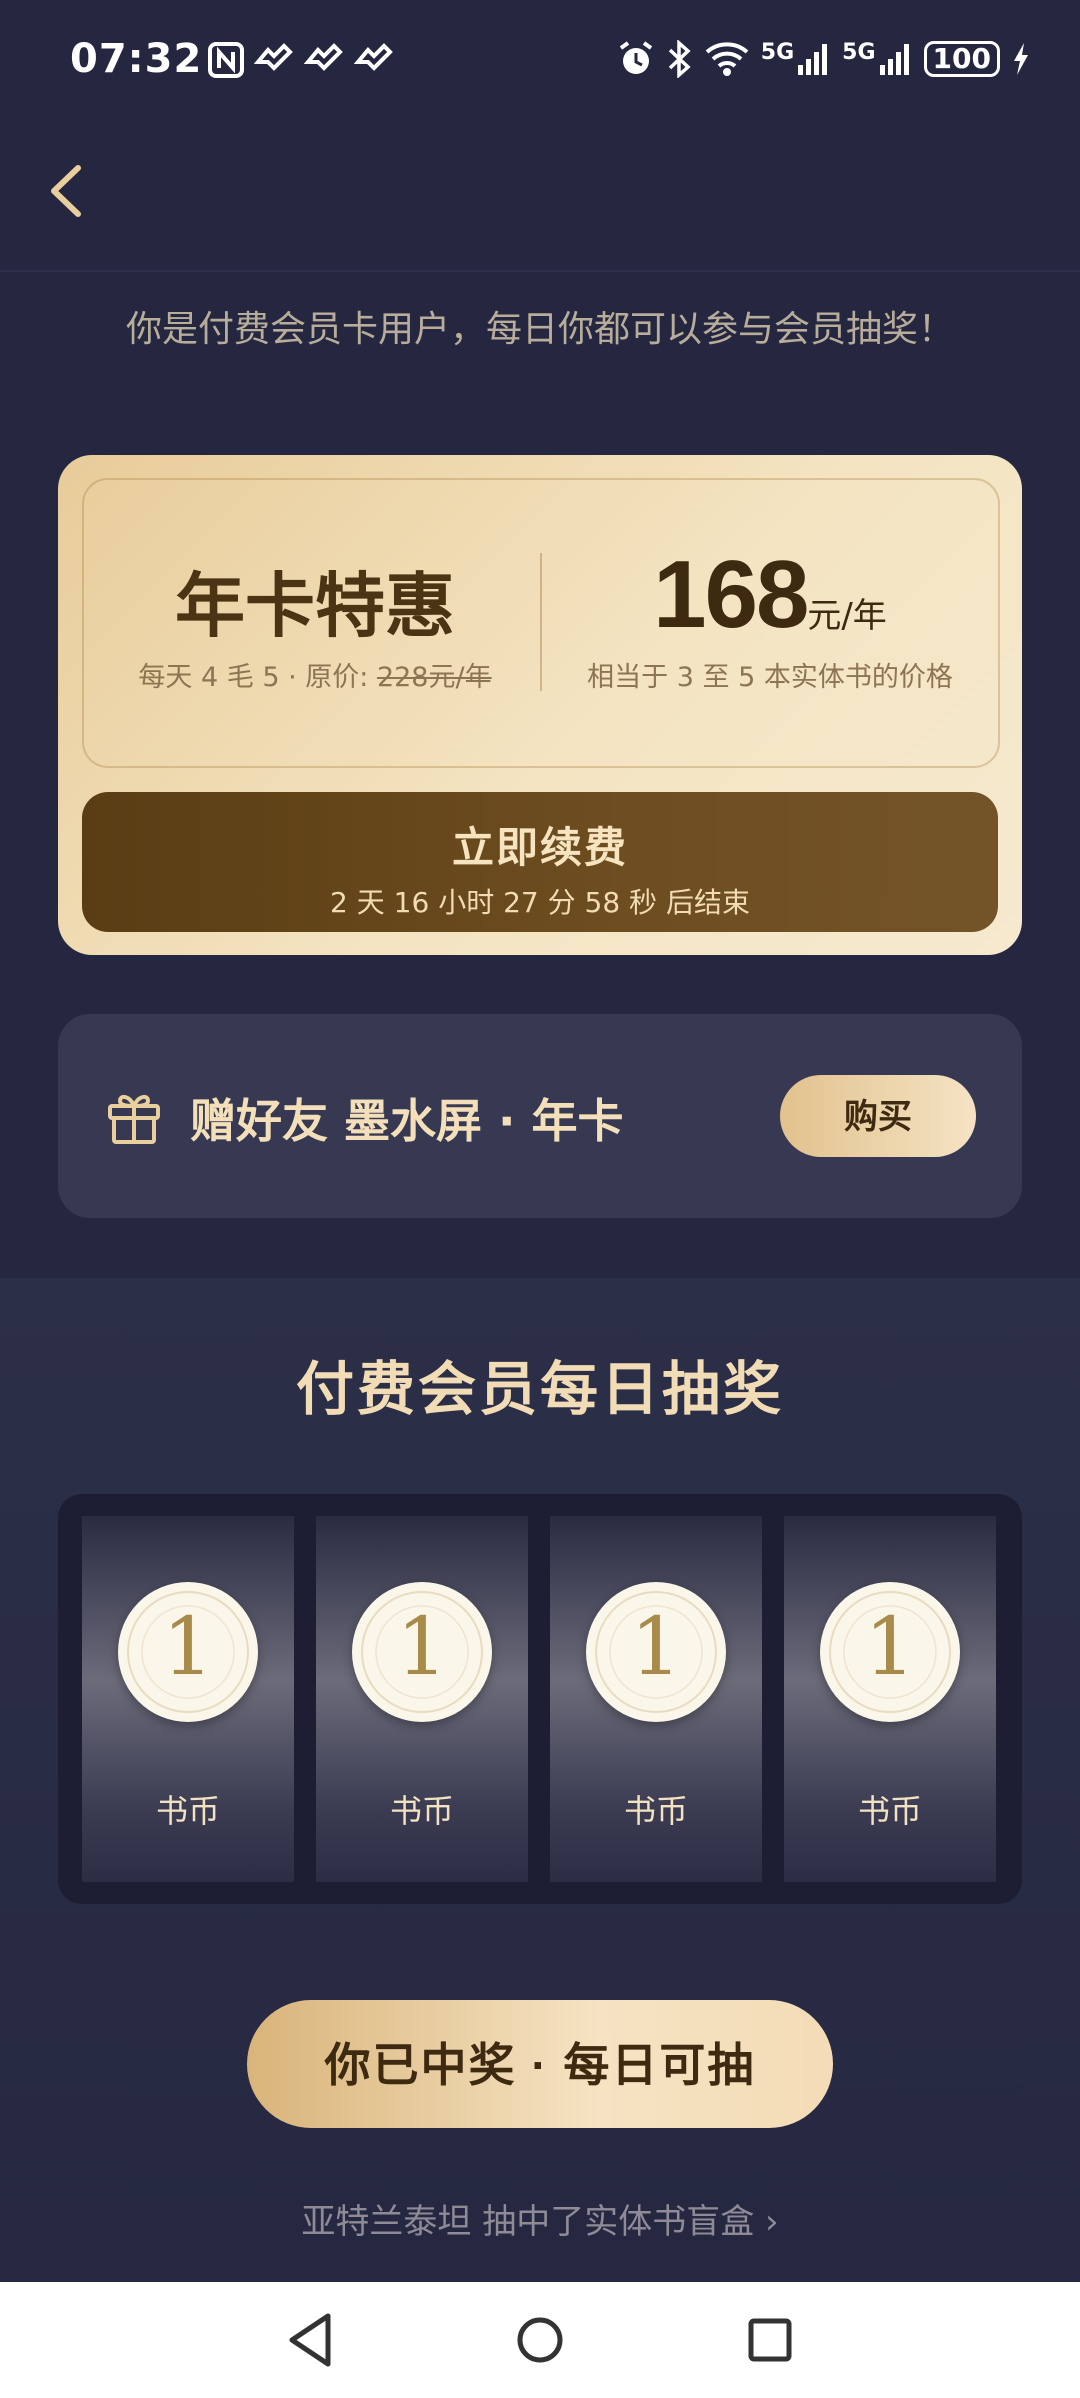 The image size is (1080, 2398). What do you see at coordinates (301, 60) in the screenshot?
I see `notification-icons` at bounding box center [301, 60].